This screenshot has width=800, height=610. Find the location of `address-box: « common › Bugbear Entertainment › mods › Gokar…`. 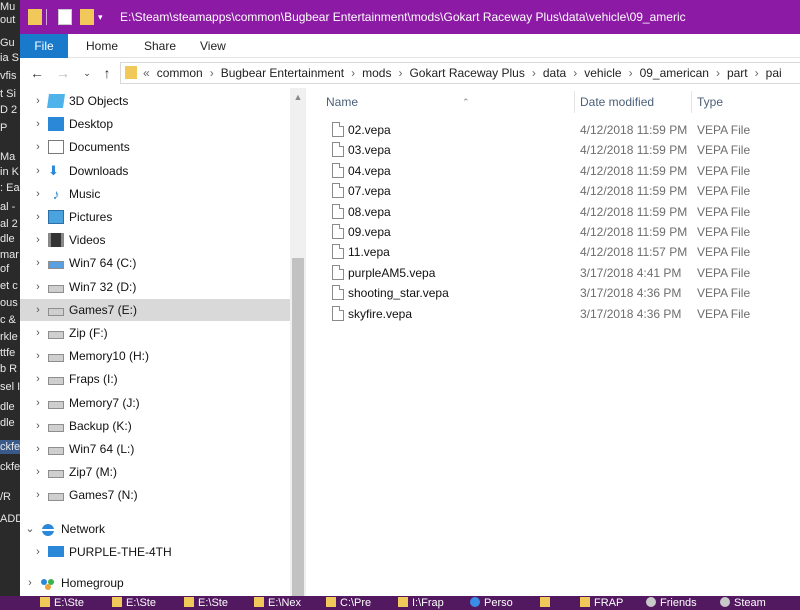

address-box: « common › Bugbear Entertainment › mods › Gokar… is located at coordinates (460, 73).